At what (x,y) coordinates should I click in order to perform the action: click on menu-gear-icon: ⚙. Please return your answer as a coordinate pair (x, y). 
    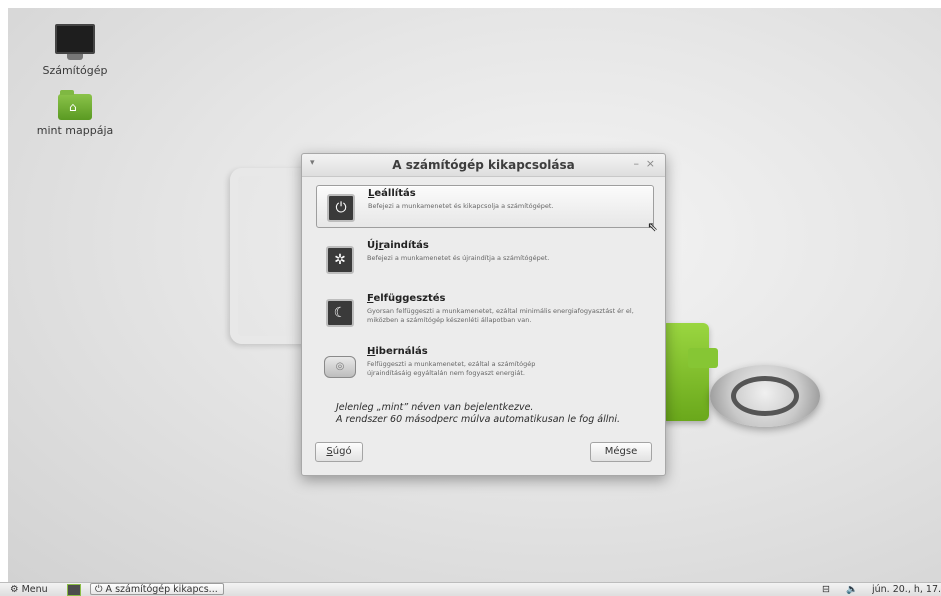
    Looking at the image, I should click on (14, 589).